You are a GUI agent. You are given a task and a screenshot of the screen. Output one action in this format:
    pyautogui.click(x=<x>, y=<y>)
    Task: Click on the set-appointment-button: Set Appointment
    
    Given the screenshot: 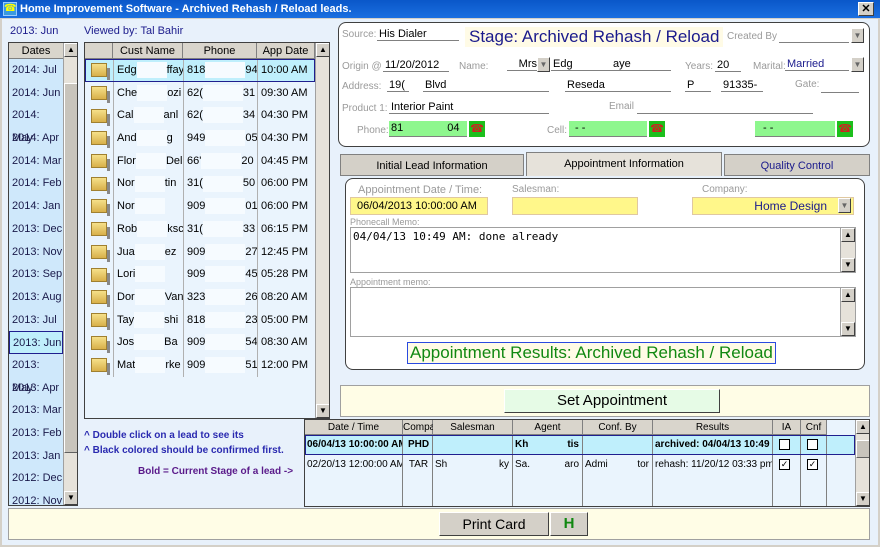 What is the action you would take?
    pyautogui.click(x=612, y=401)
    